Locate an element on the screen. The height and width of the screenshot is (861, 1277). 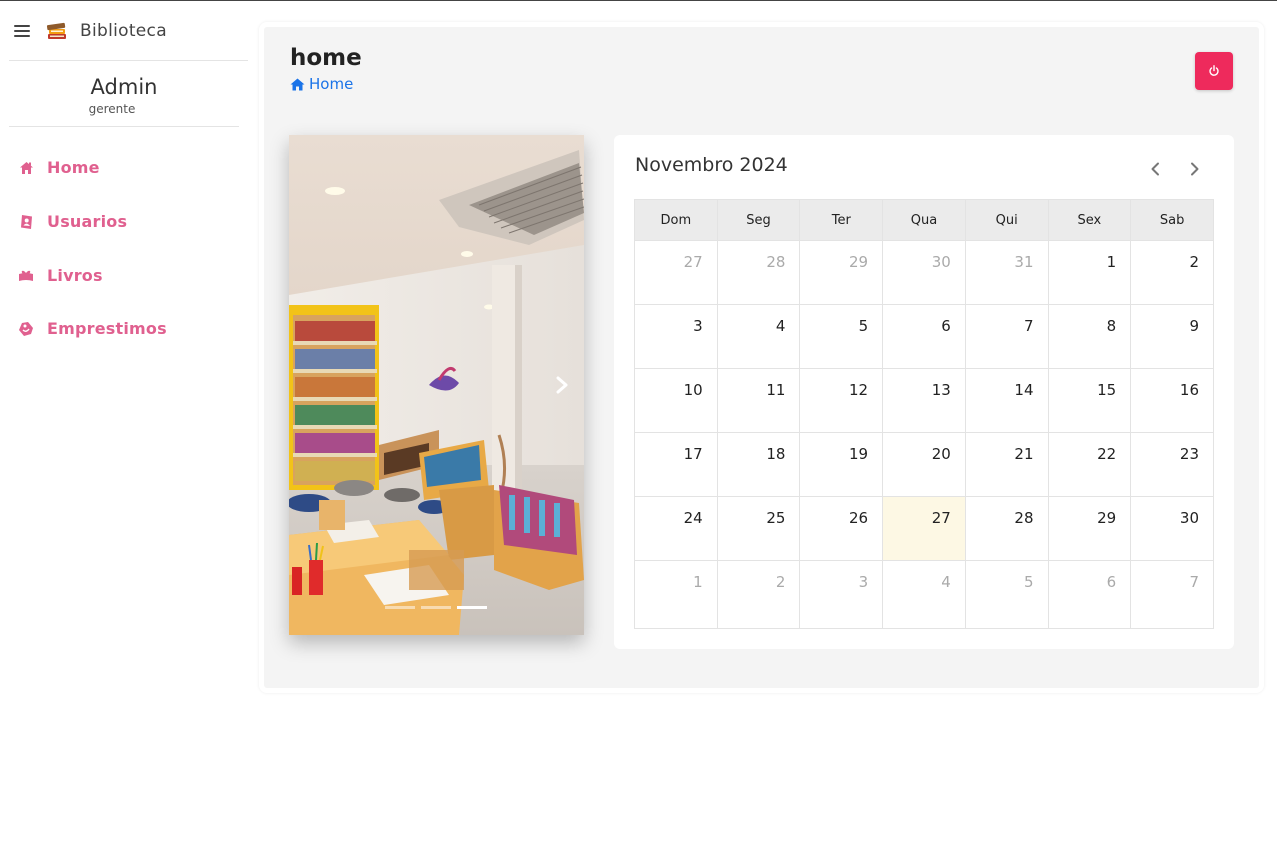
calendar-day: 30 is located at coordinates (1172, 528).